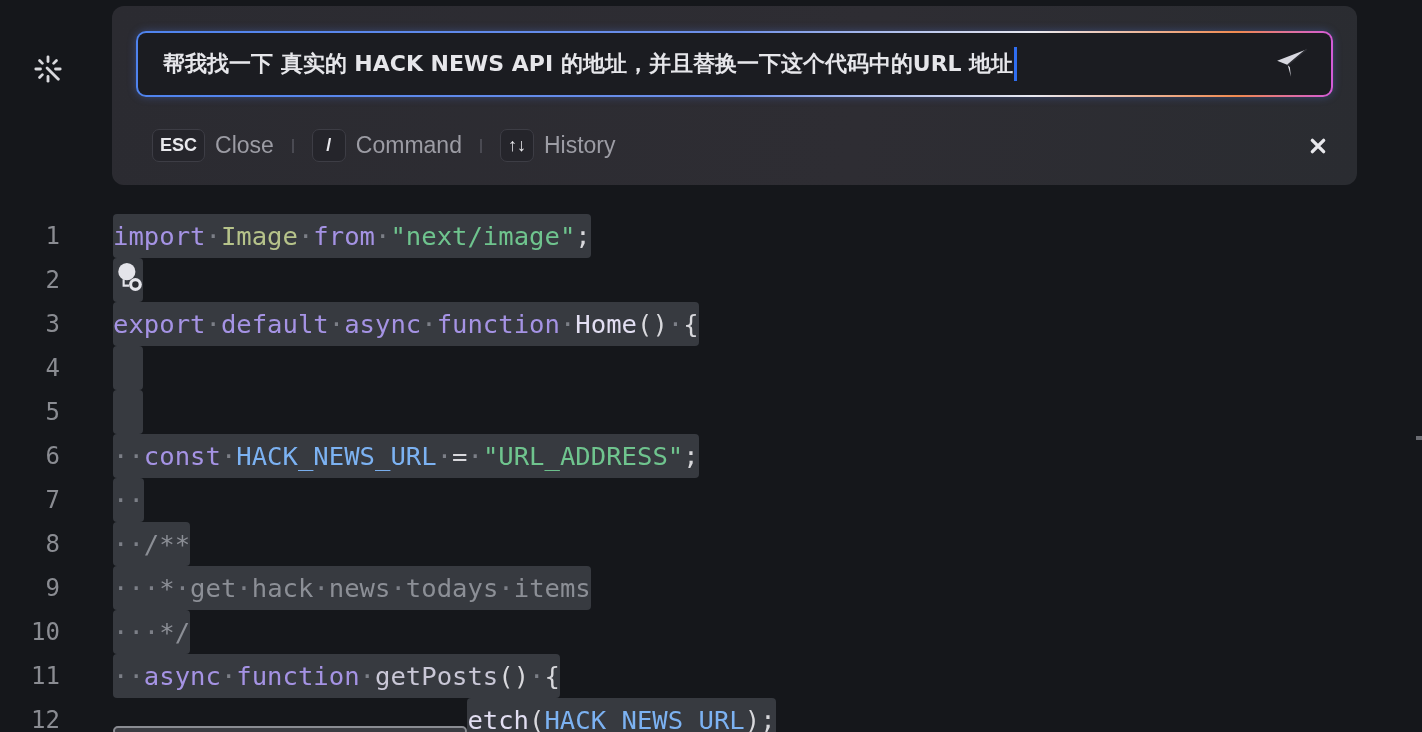  What do you see at coordinates (588, 64) in the screenshot?
I see `prompt-text: 帮我找一下 真实的 HACK NEWS API 的地址，并且替换一下这个代码中的URL 地址` at bounding box center [588, 64].